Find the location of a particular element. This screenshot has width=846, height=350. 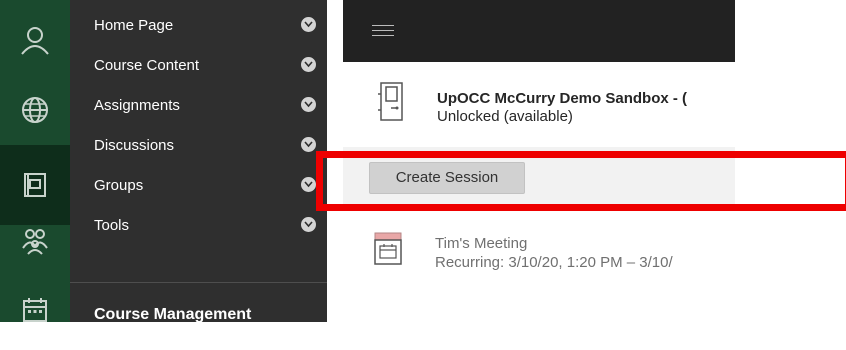

course-management-heading: Course Management is located at coordinates (172, 315).